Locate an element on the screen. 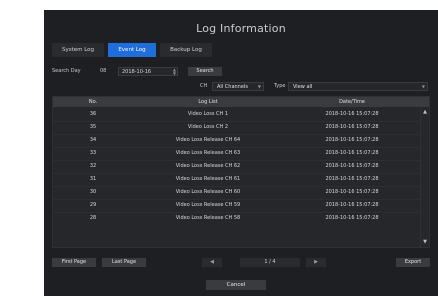 This screenshot has height=296, width=438. row-log: Video Loss Release CH 59 is located at coordinates (208, 205).